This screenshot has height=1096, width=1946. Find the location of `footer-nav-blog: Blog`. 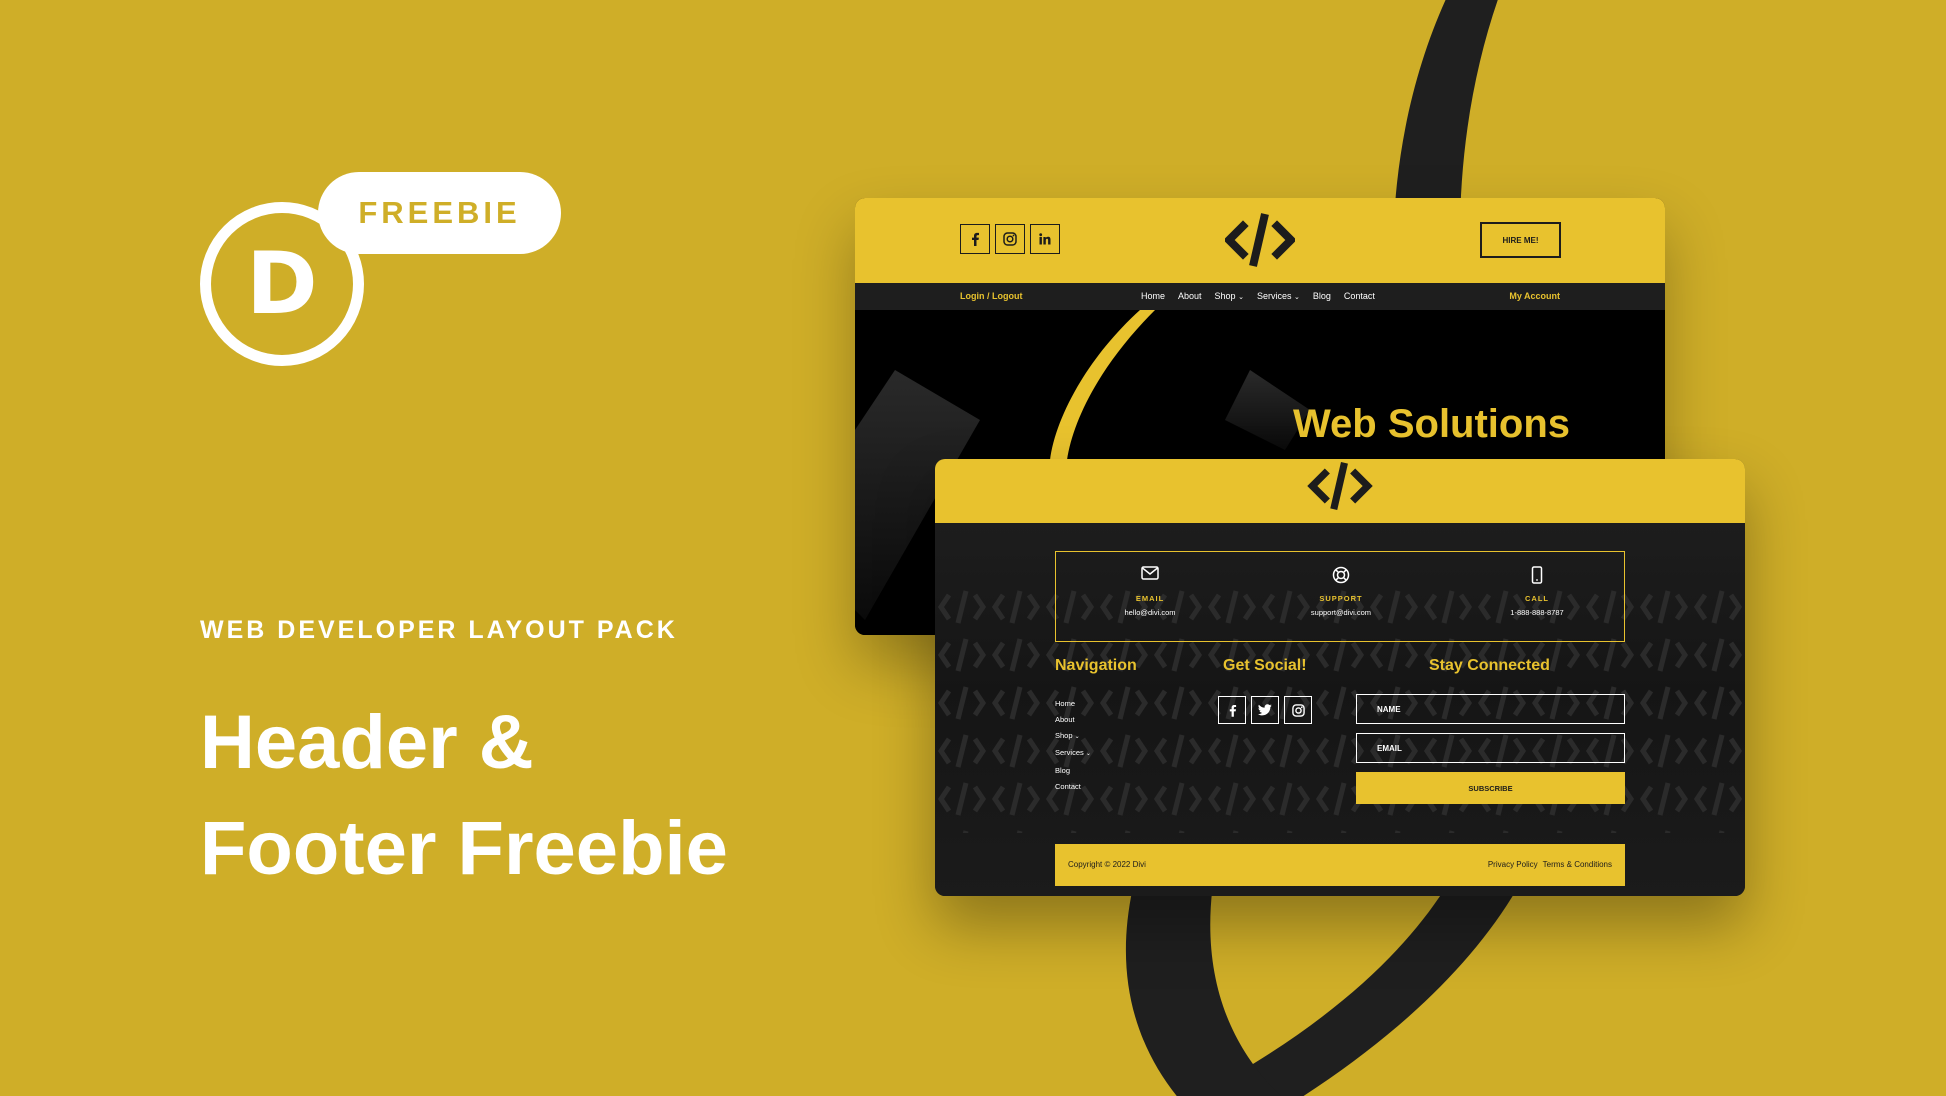

footer-nav-blog: Blog is located at coordinates (1073, 771).